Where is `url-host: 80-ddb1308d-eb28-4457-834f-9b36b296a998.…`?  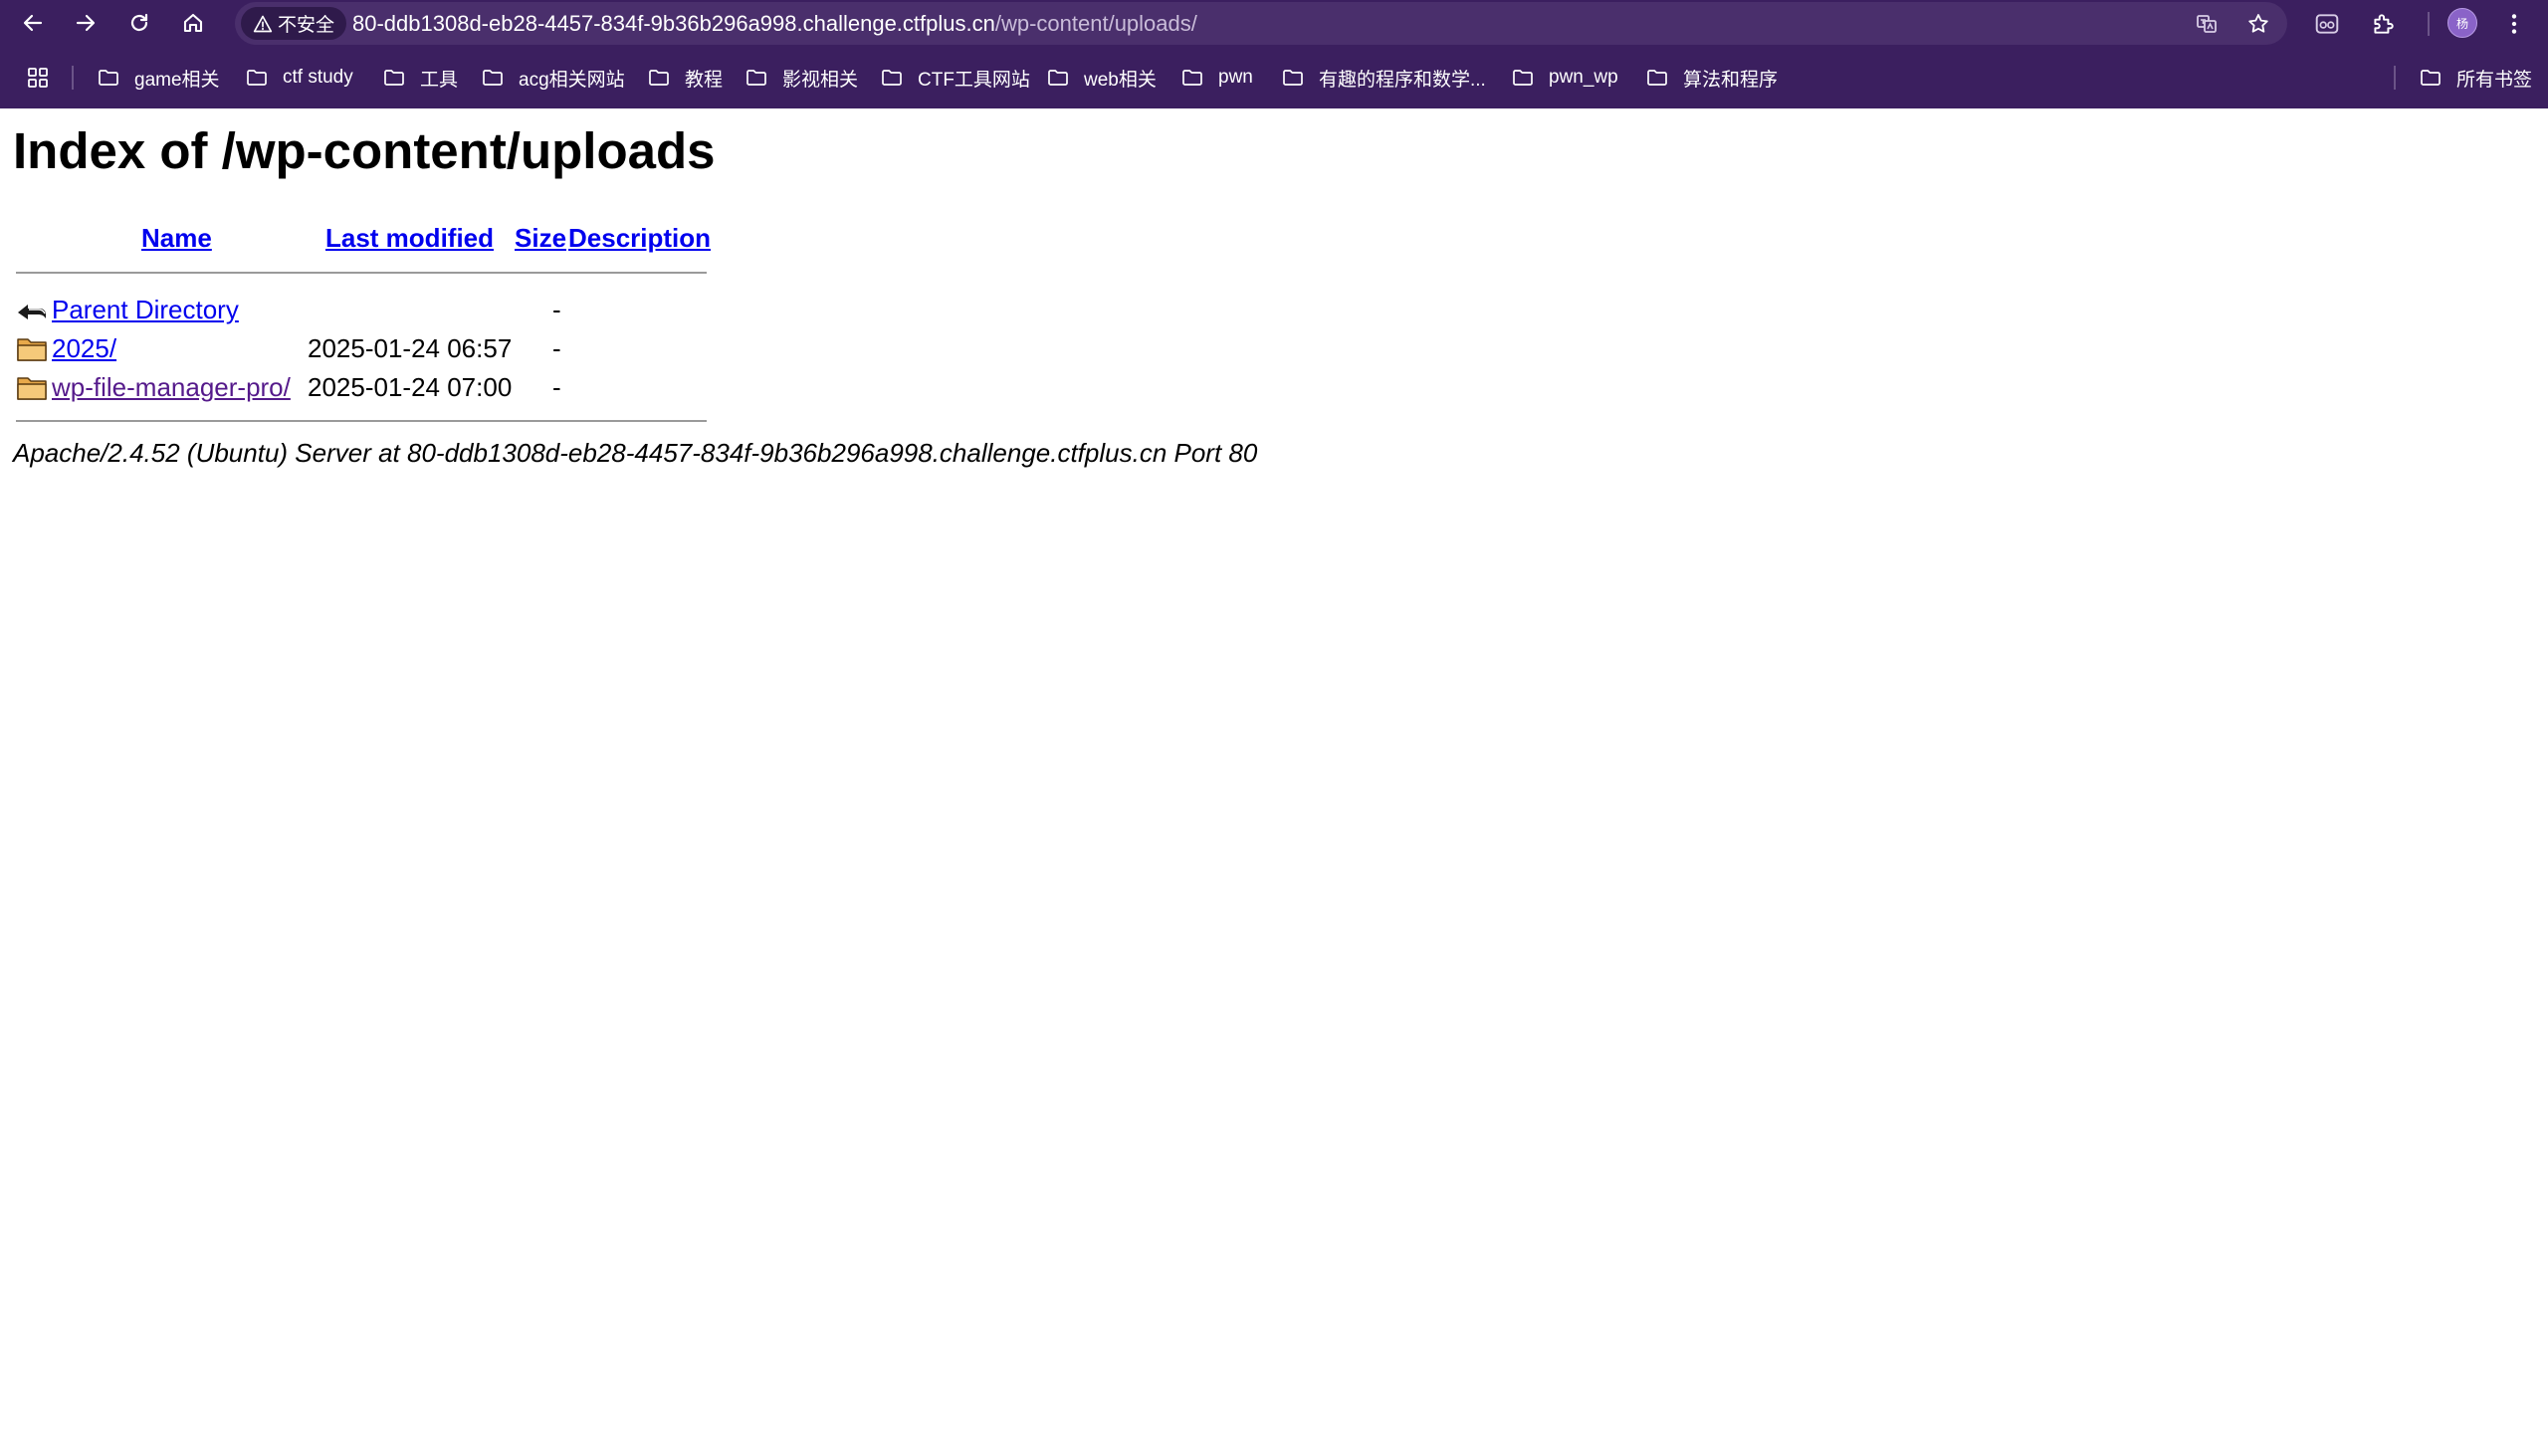
url-host: 80-ddb1308d-eb28-4457-834f-9b36b296a998.… is located at coordinates (673, 23).